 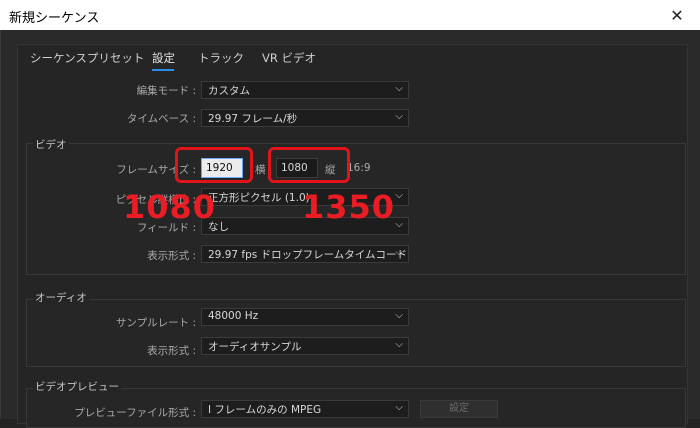 What do you see at coordinates (214, 165) in the screenshot?
I see `width-highlight-box` at bounding box center [214, 165].